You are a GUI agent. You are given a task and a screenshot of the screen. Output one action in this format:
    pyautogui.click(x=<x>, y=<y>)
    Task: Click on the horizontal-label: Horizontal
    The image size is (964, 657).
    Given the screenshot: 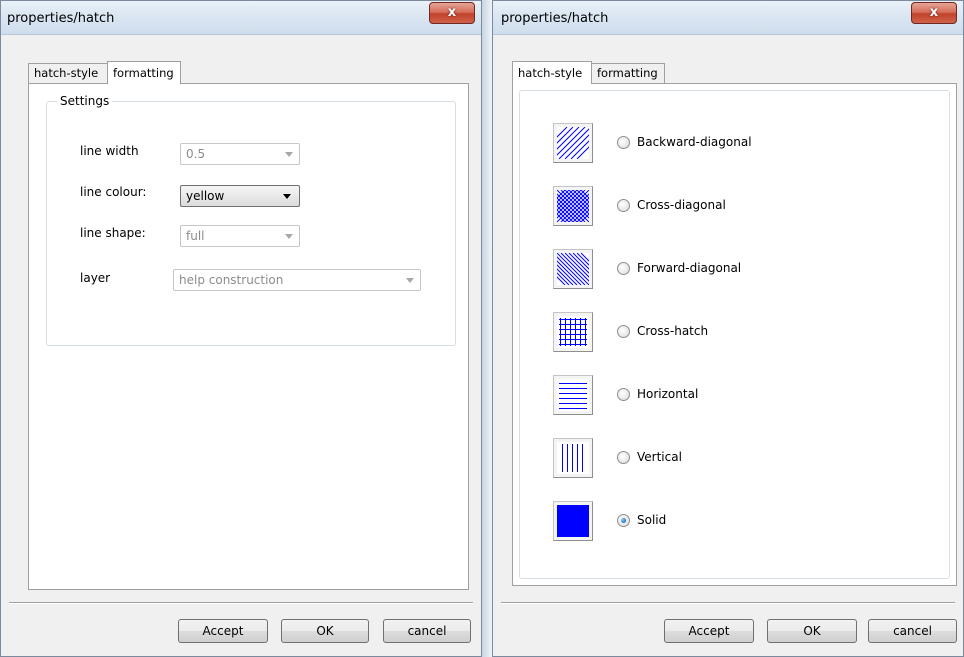 What is the action you would take?
    pyautogui.click(x=668, y=394)
    